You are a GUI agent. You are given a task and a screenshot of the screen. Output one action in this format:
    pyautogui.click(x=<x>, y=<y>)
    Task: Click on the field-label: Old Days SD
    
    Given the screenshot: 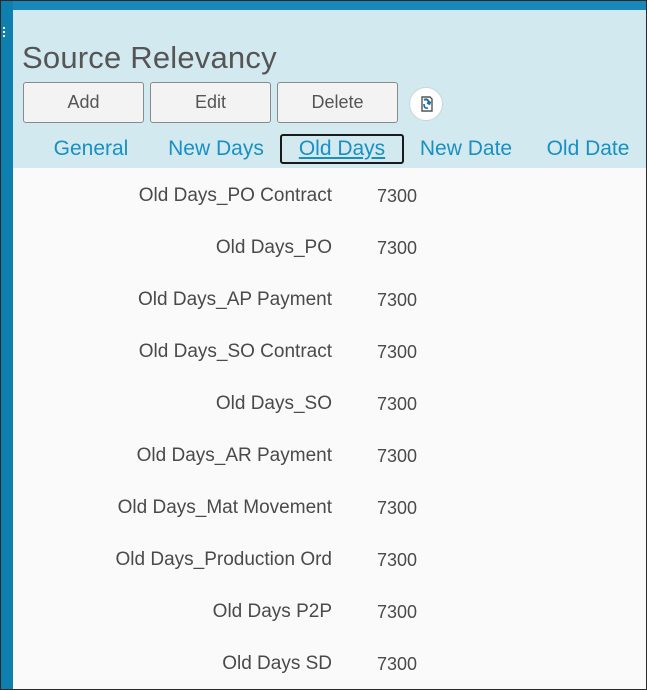 What is the action you would take?
    pyautogui.click(x=277, y=663)
    